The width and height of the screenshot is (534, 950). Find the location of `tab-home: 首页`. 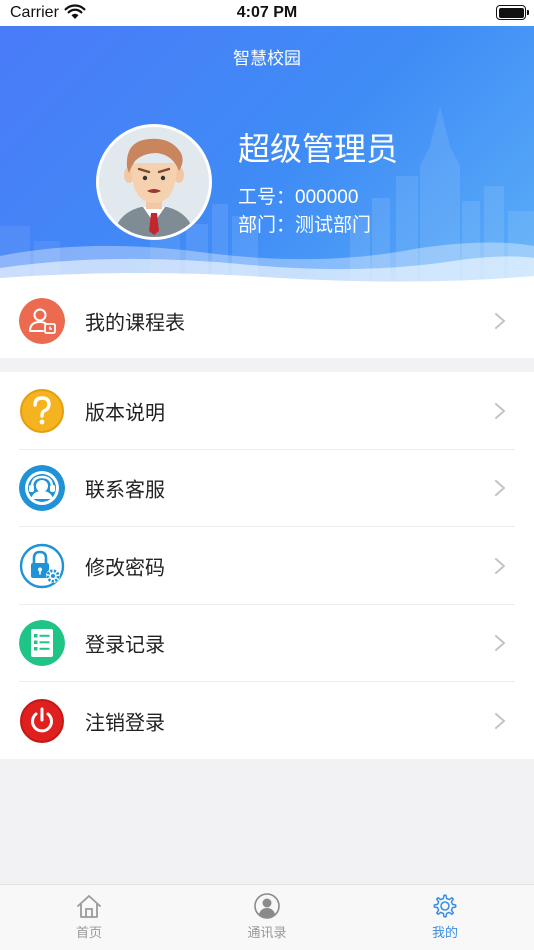

tab-home: 首页 is located at coordinates (89, 917).